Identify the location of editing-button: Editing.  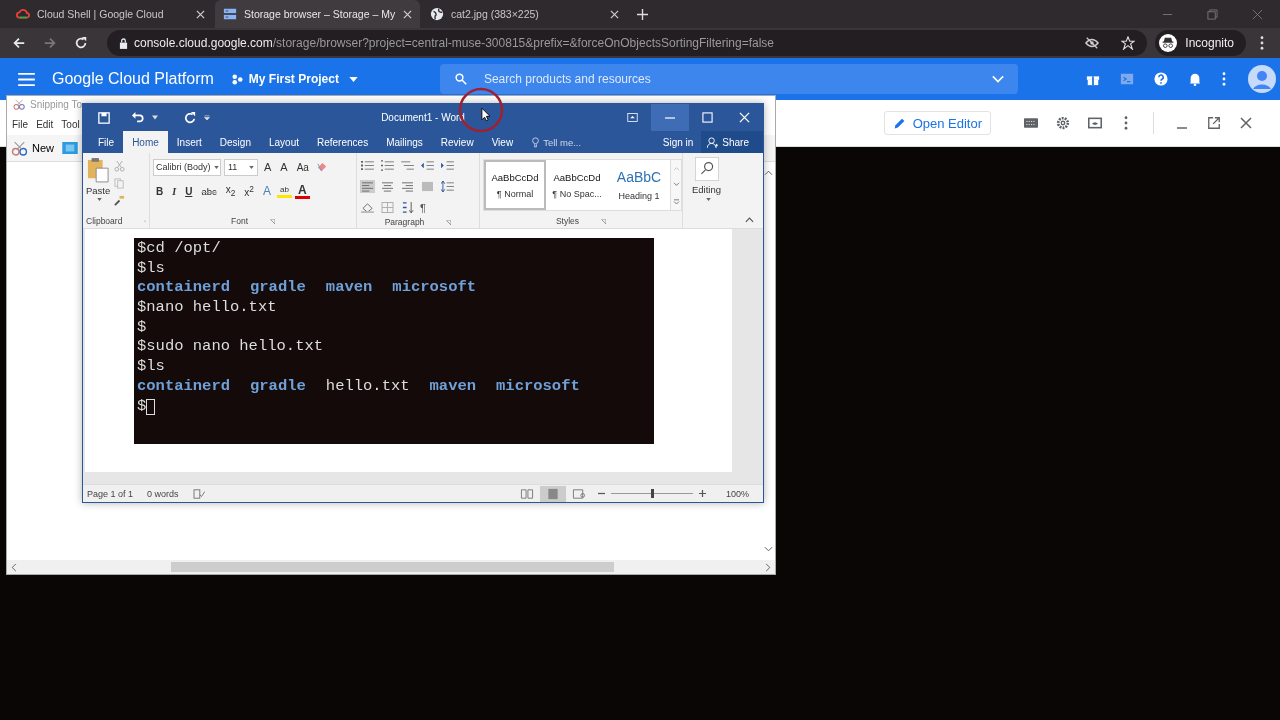
(707, 190).